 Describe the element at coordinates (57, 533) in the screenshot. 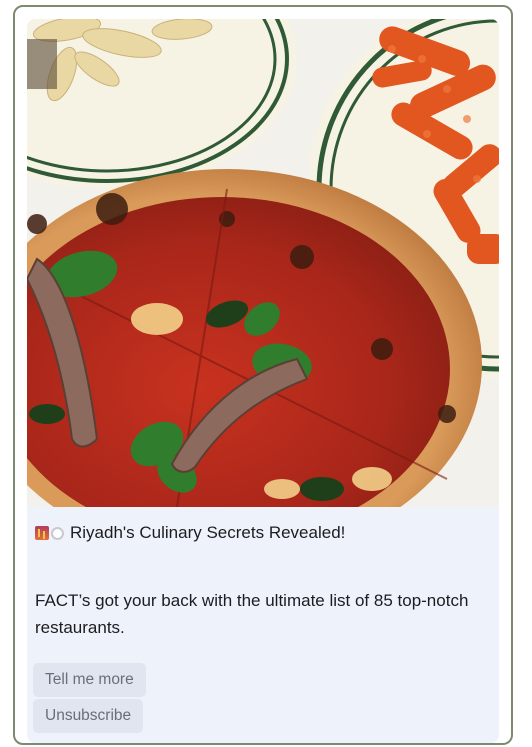

I see `plate-cutlery-icon` at that location.